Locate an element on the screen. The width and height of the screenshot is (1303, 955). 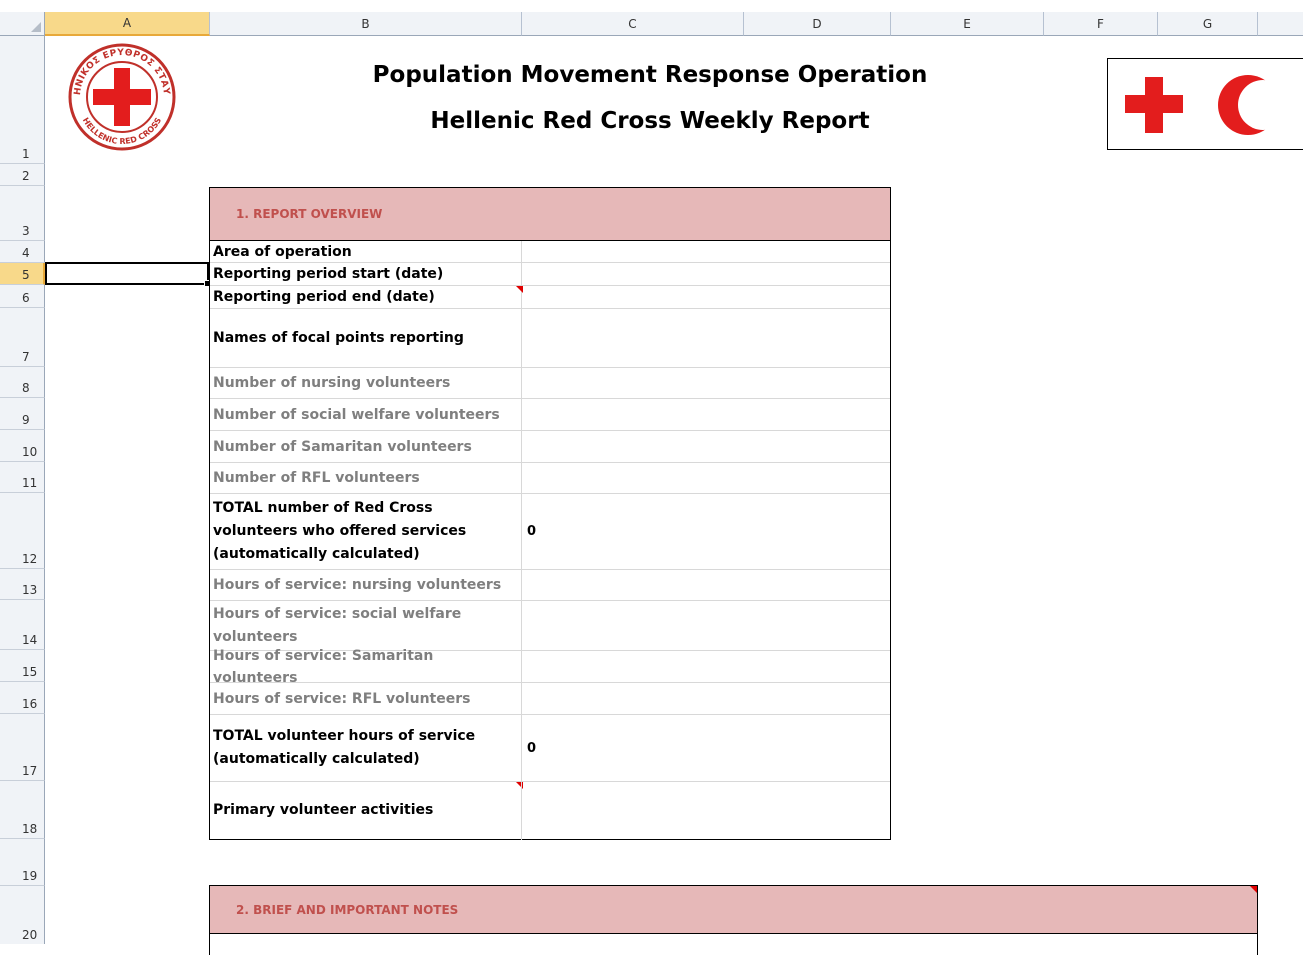
table-row: Area of operation is located at coordinates (550, 252).